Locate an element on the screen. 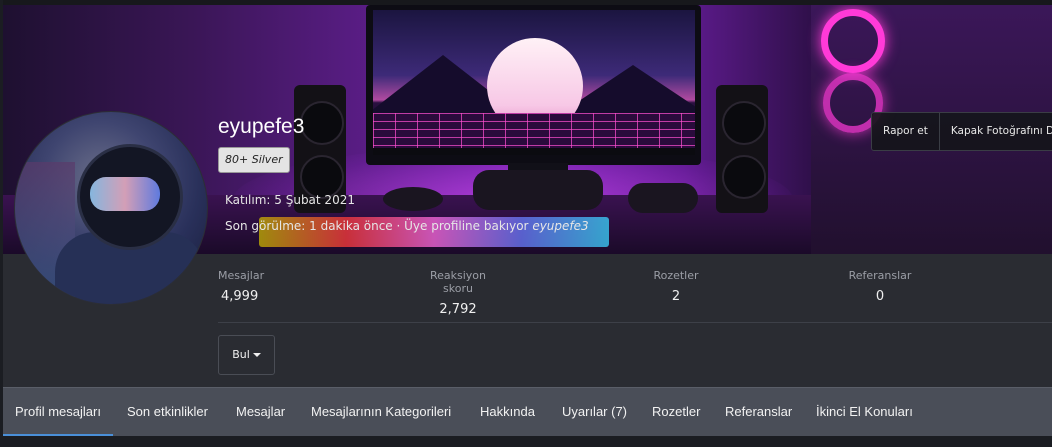 The image size is (1052, 447). stat-badges: Rozetler 2 is located at coordinates (676, 286).